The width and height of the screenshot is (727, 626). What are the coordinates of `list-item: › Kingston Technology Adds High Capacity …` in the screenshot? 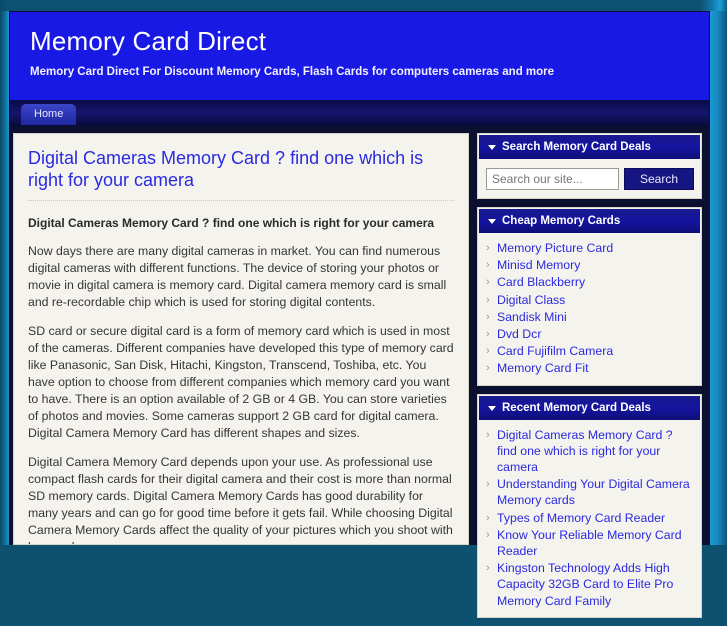 It's located at (590, 584).